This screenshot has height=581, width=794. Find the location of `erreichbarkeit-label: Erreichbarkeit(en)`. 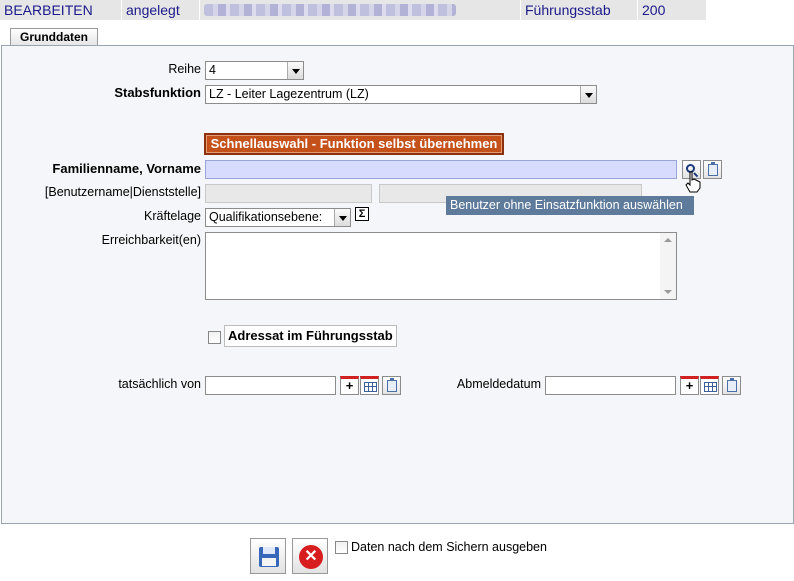

erreichbarkeit-label: Erreichbarkeit(en) is located at coordinates (151, 240).